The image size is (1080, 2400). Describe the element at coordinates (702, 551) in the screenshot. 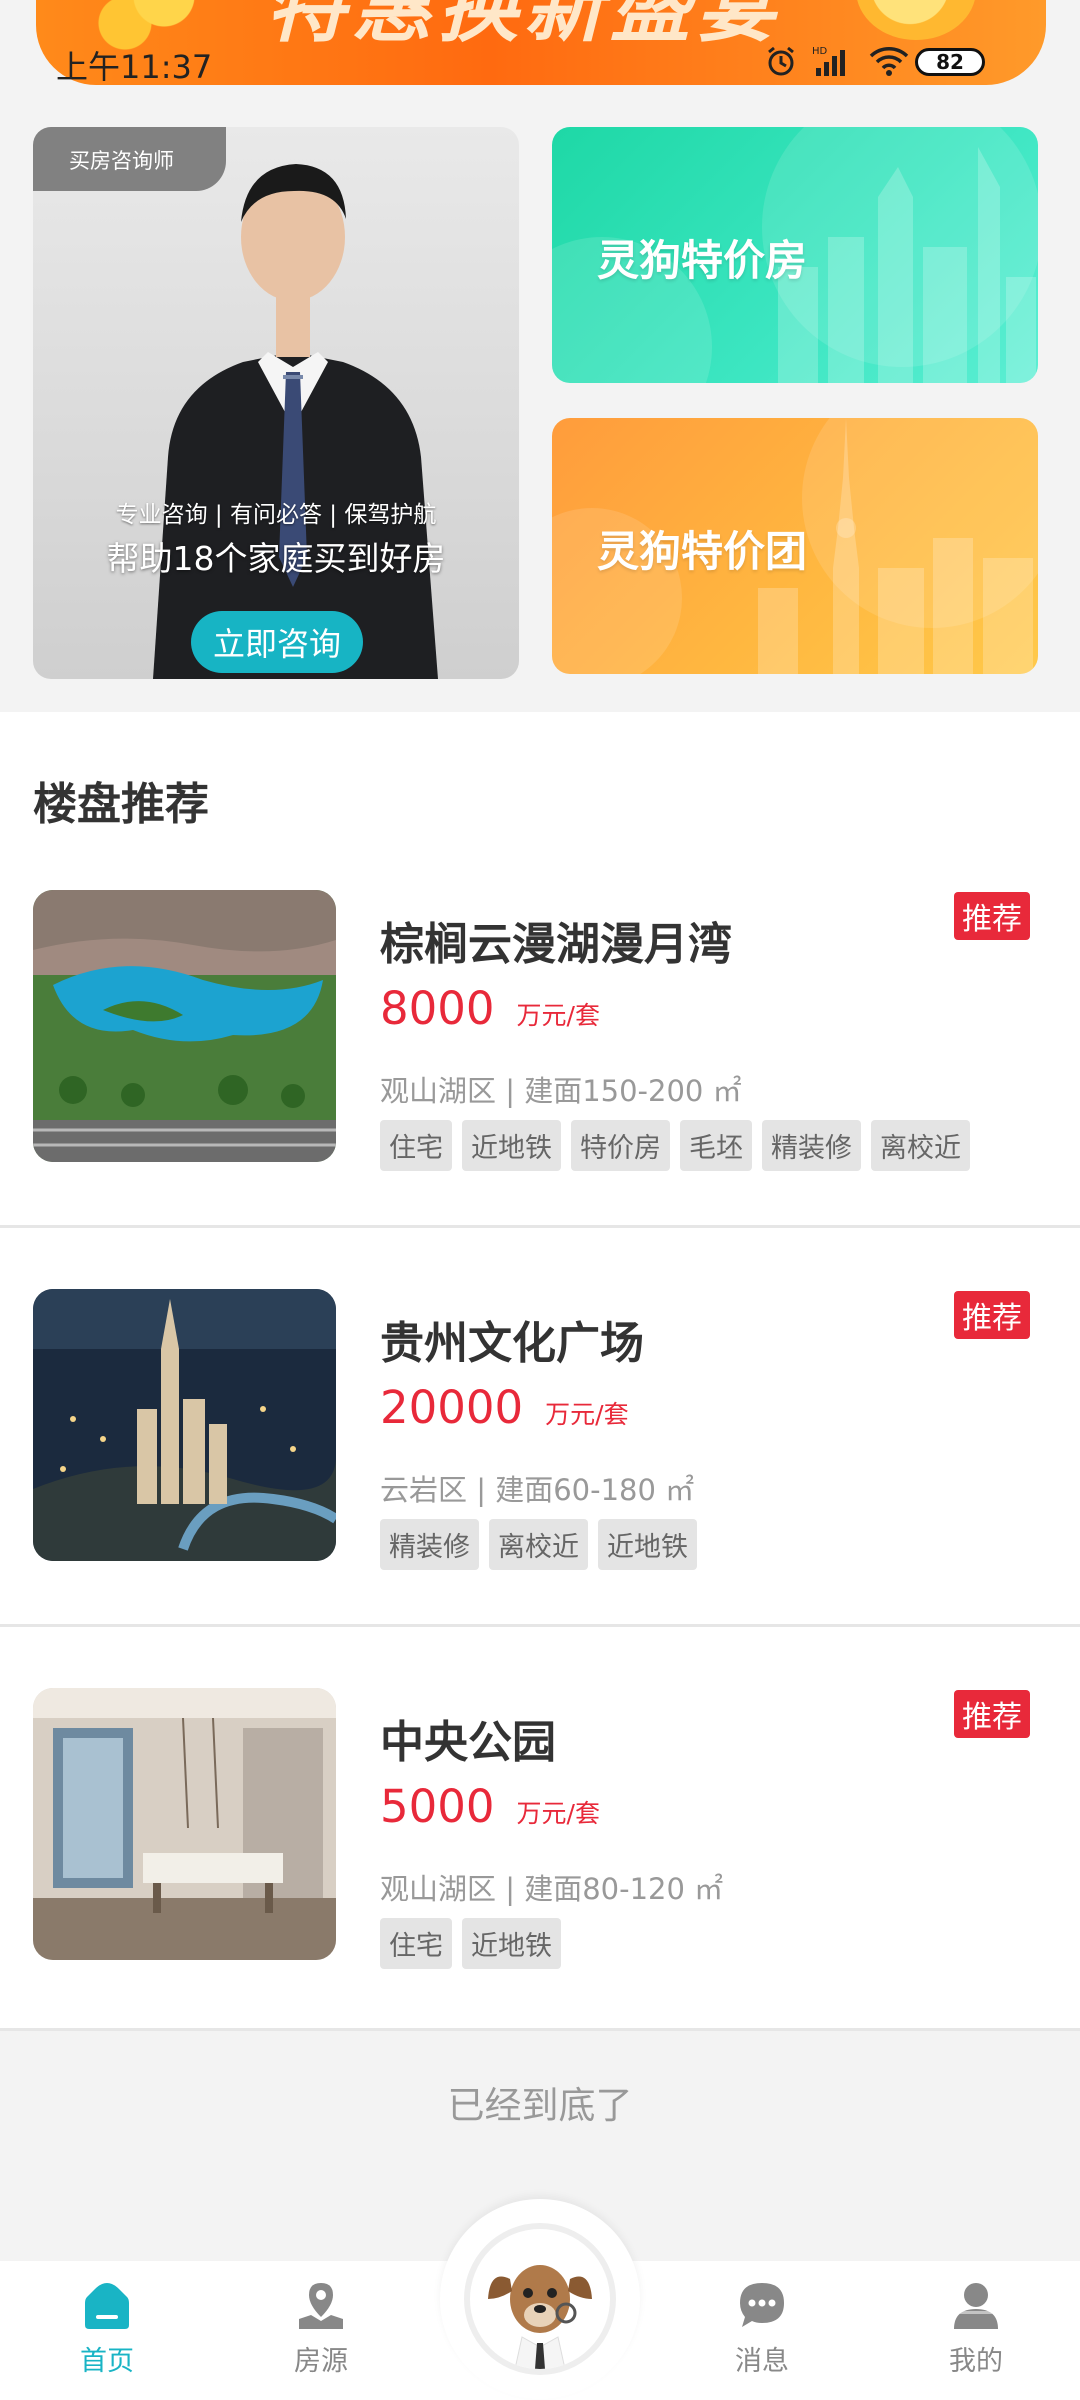

I see `special-price-group-title: 灵狗特价团` at that location.